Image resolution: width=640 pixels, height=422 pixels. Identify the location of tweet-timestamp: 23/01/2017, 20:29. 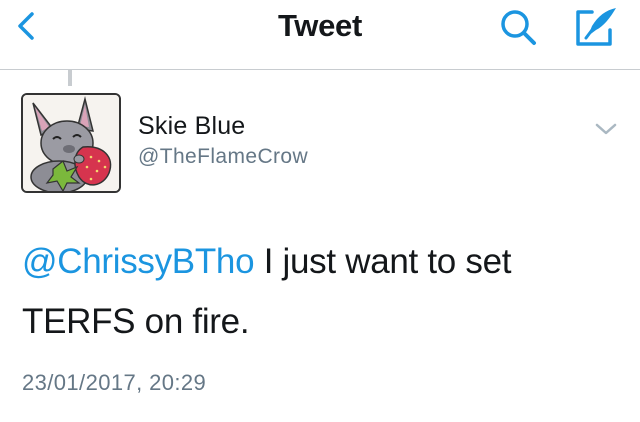
(114, 382).